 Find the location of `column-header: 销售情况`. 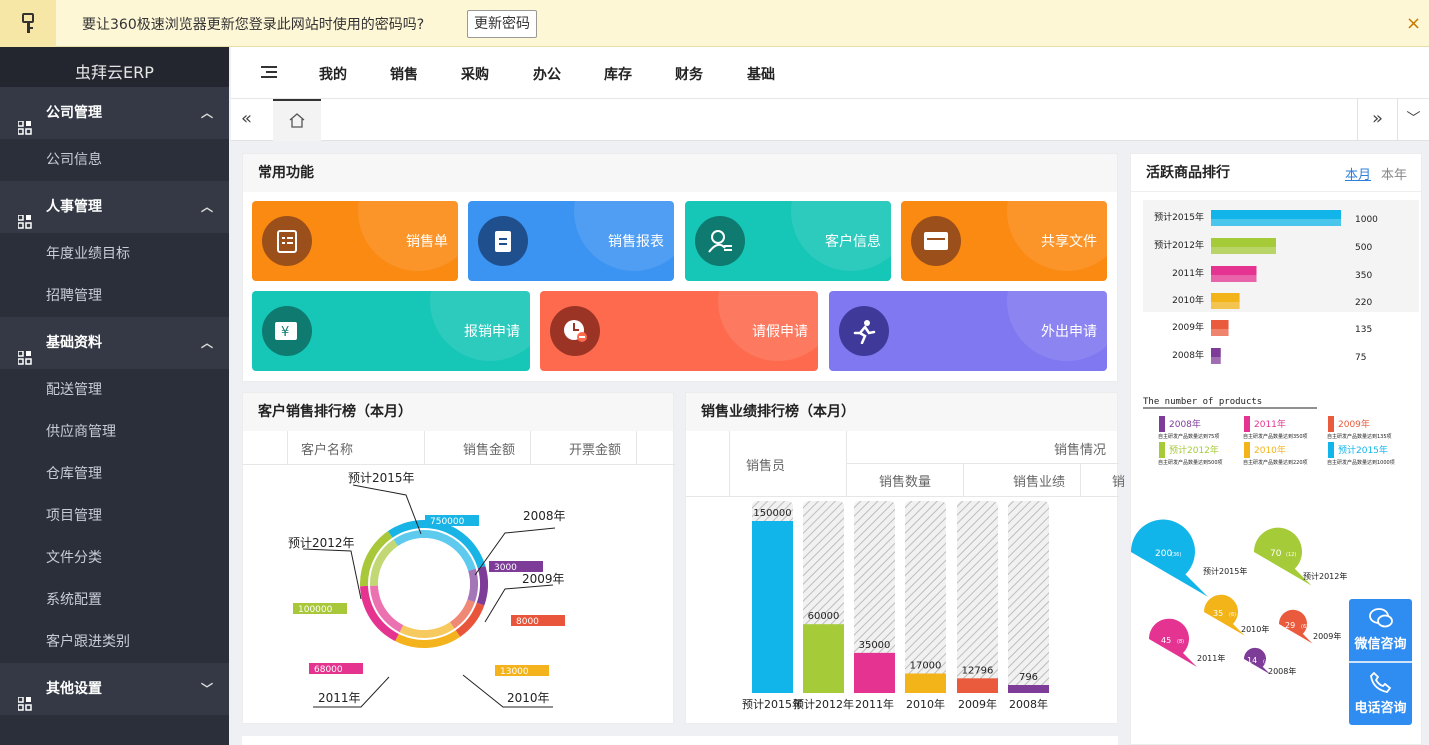

column-header: 销售情况 is located at coordinates (1080, 450).